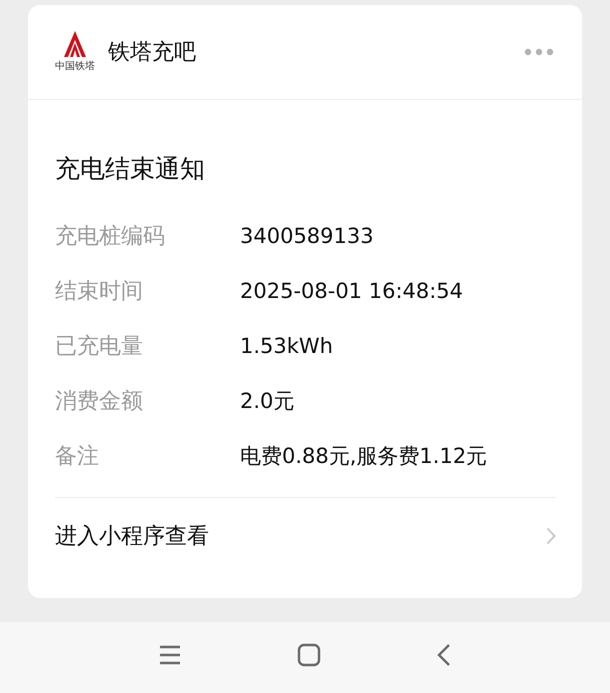  Describe the element at coordinates (364, 456) in the screenshot. I see `field-value: 电费0.88元,服务费1.12元` at that location.